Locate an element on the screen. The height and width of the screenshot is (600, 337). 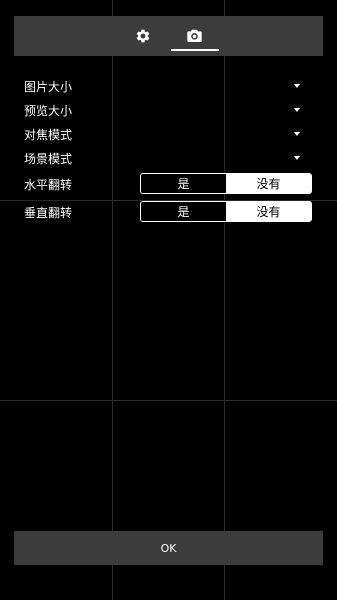
picture-size-dropdown: 图片大小 is located at coordinates (169, 86).